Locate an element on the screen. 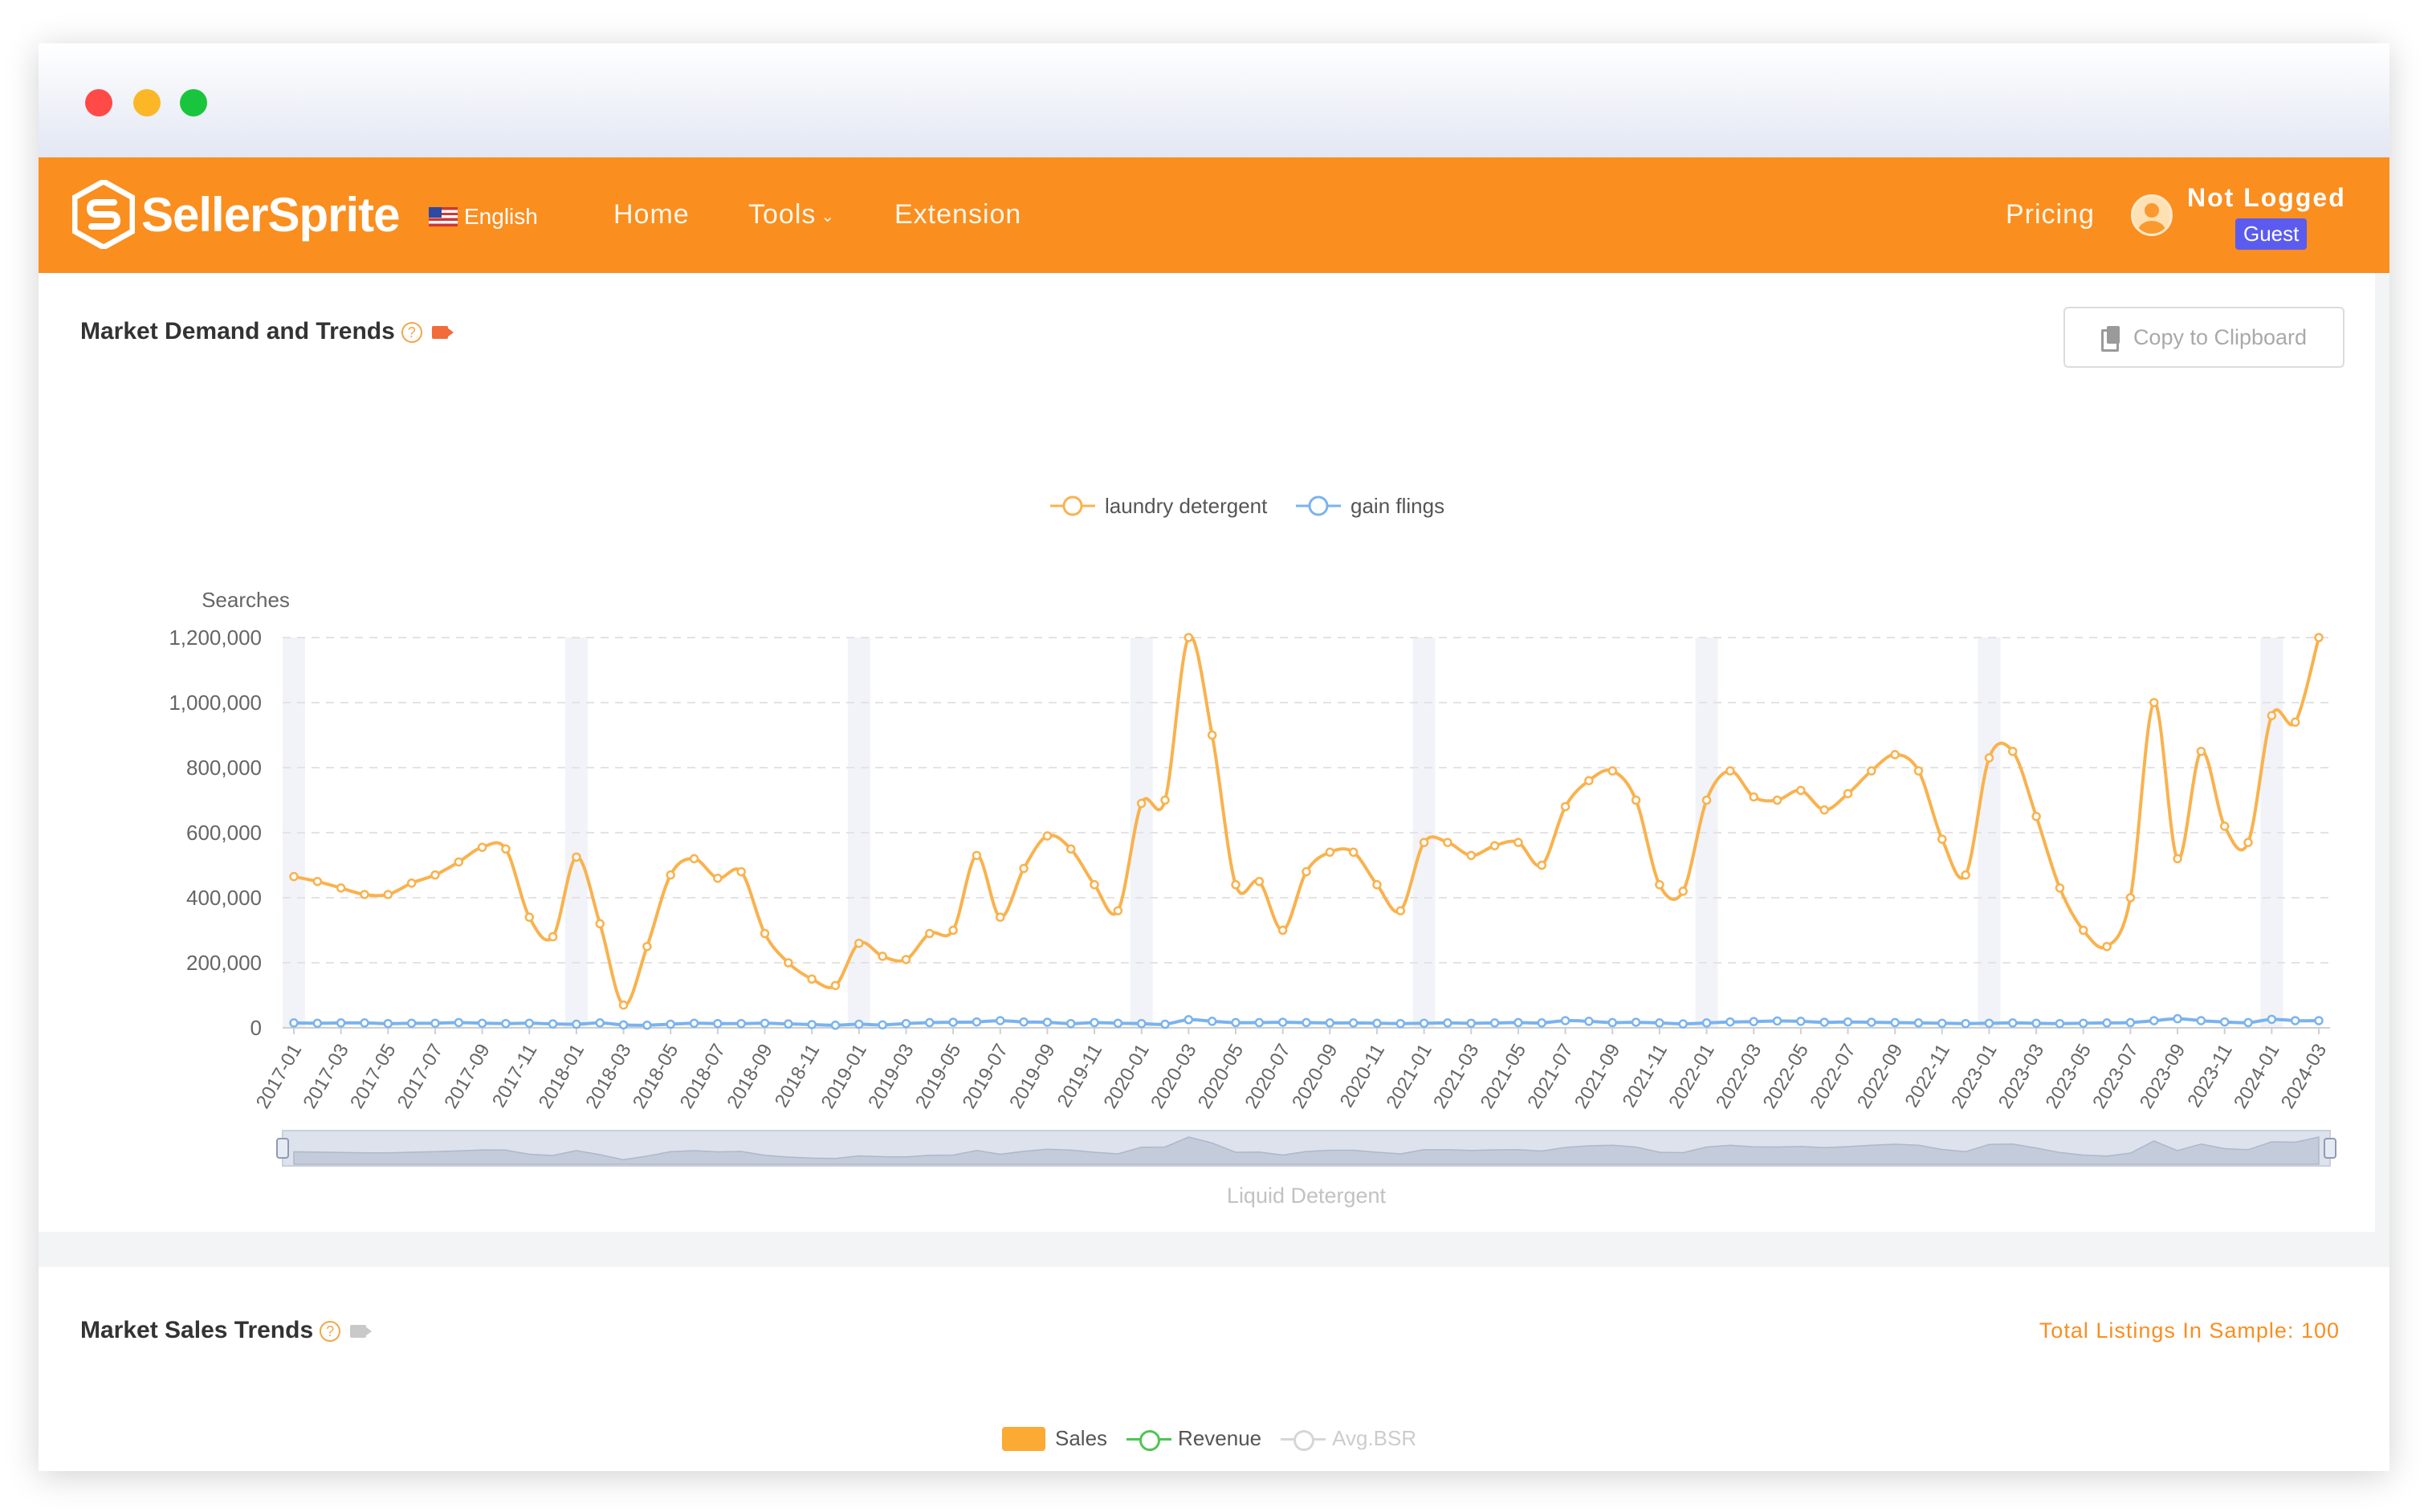 The width and height of the screenshot is (2428, 1512). x-tick-label: 2018-01 is located at coordinates (562, 1077).